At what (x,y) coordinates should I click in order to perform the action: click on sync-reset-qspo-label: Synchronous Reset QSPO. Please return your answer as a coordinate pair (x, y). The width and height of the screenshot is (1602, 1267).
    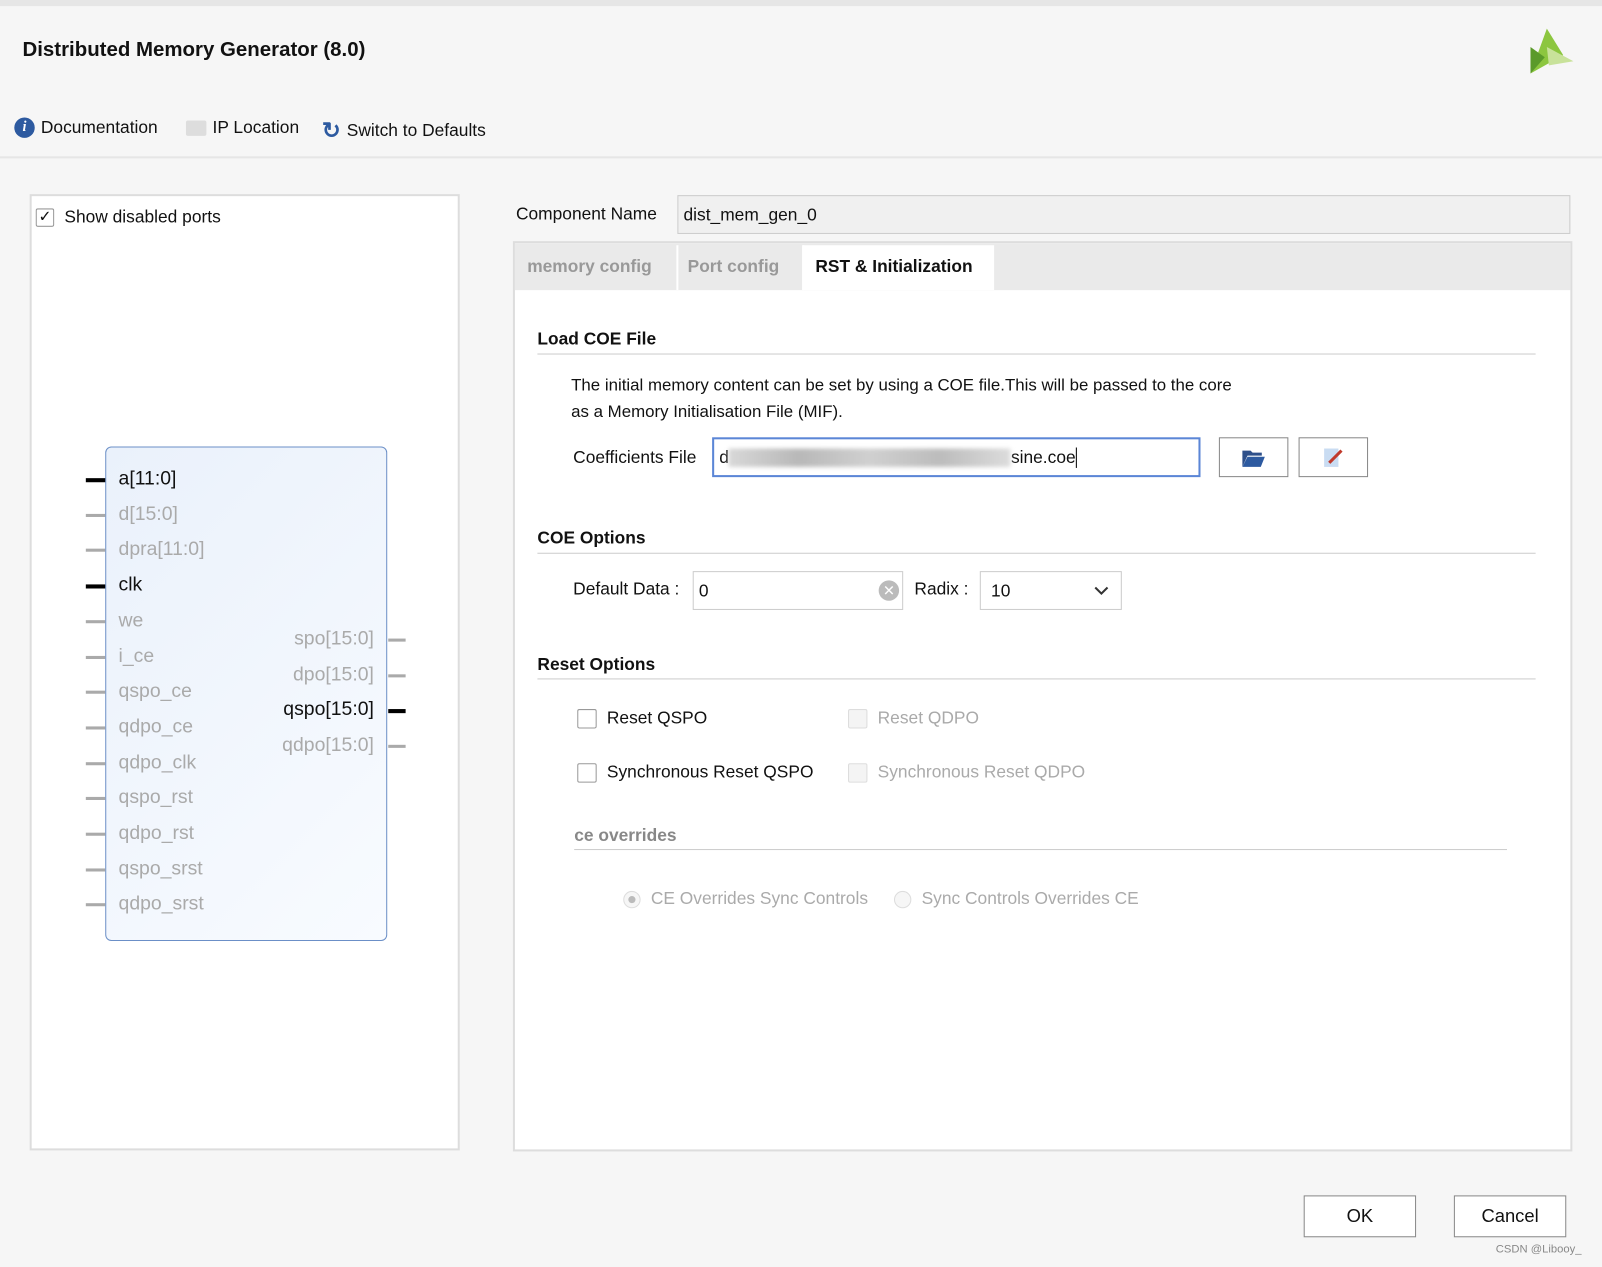
    Looking at the image, I should click on (710, 772).